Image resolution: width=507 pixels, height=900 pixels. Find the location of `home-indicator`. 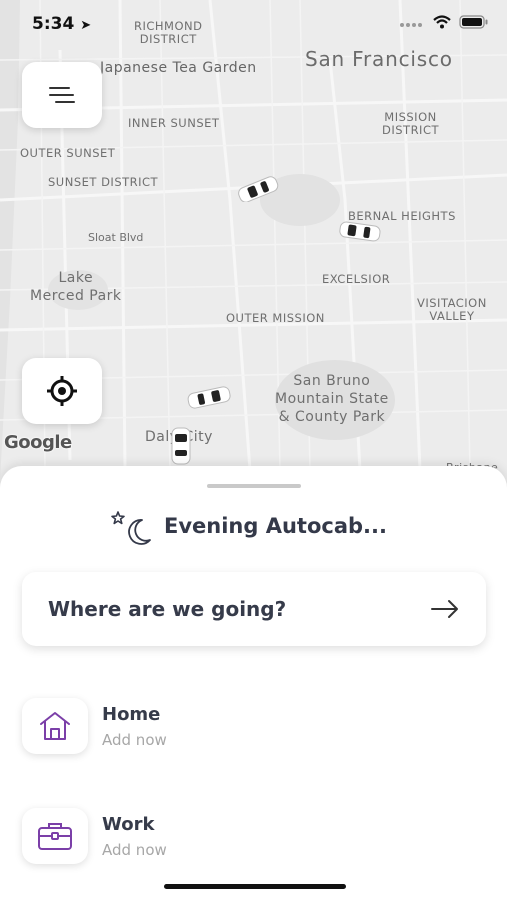

home-indicator is located at coordinates (255, 886).